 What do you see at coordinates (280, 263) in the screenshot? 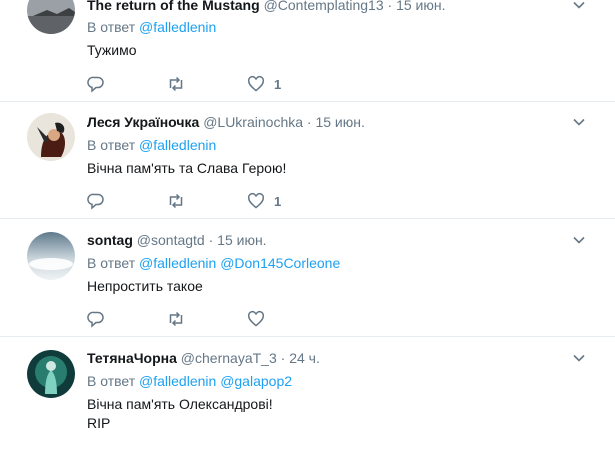
I see `reply-mention: @Don145Corleone` at bounding box center [280, 263].